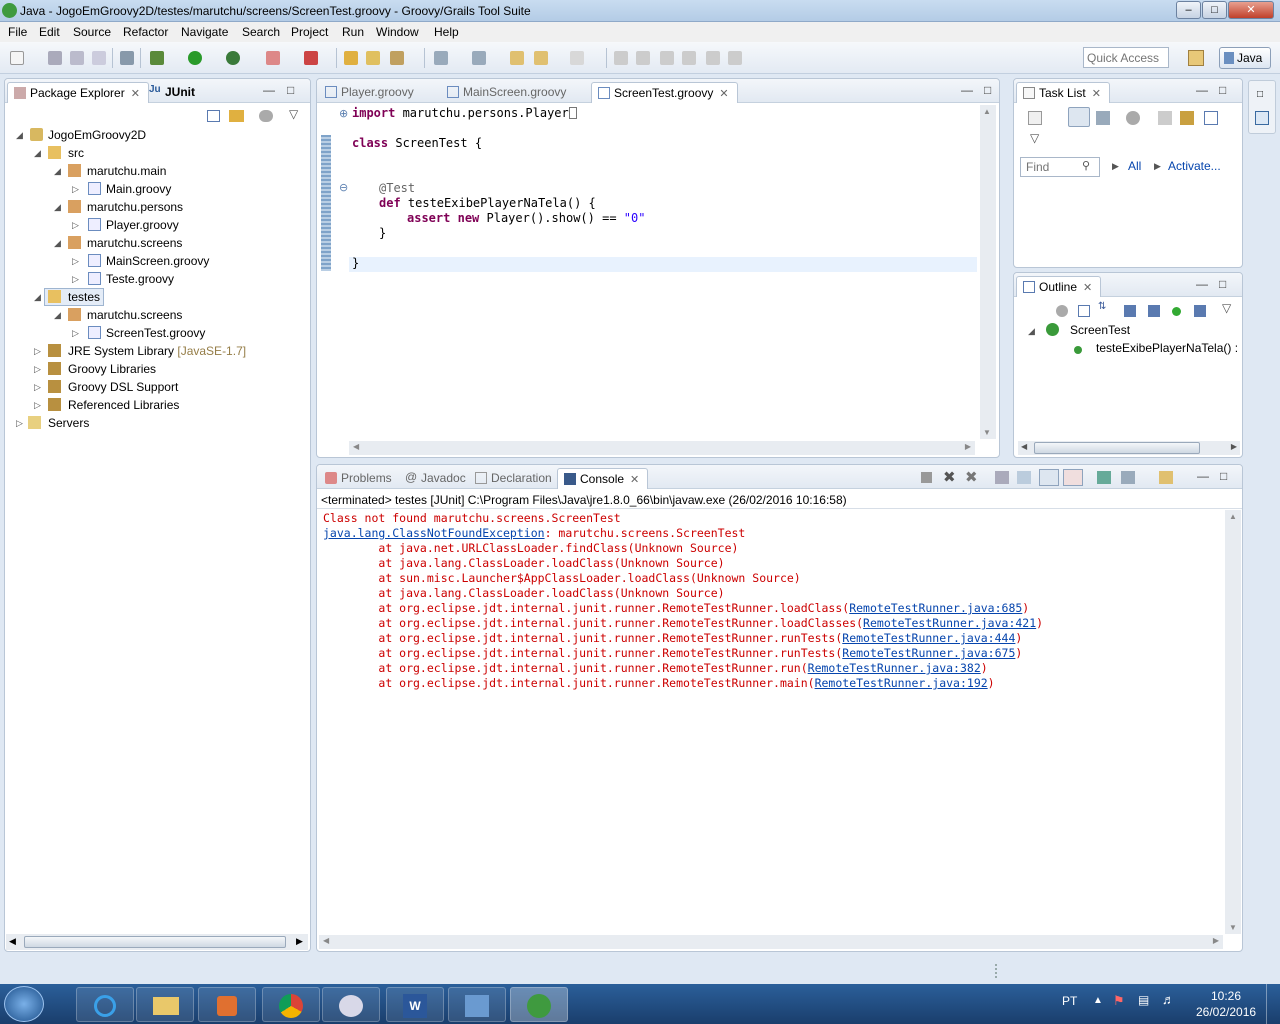 The width and height of the screenshot is (1280, 1024). I want to click on maximize-button: □, so click(1214, 10).